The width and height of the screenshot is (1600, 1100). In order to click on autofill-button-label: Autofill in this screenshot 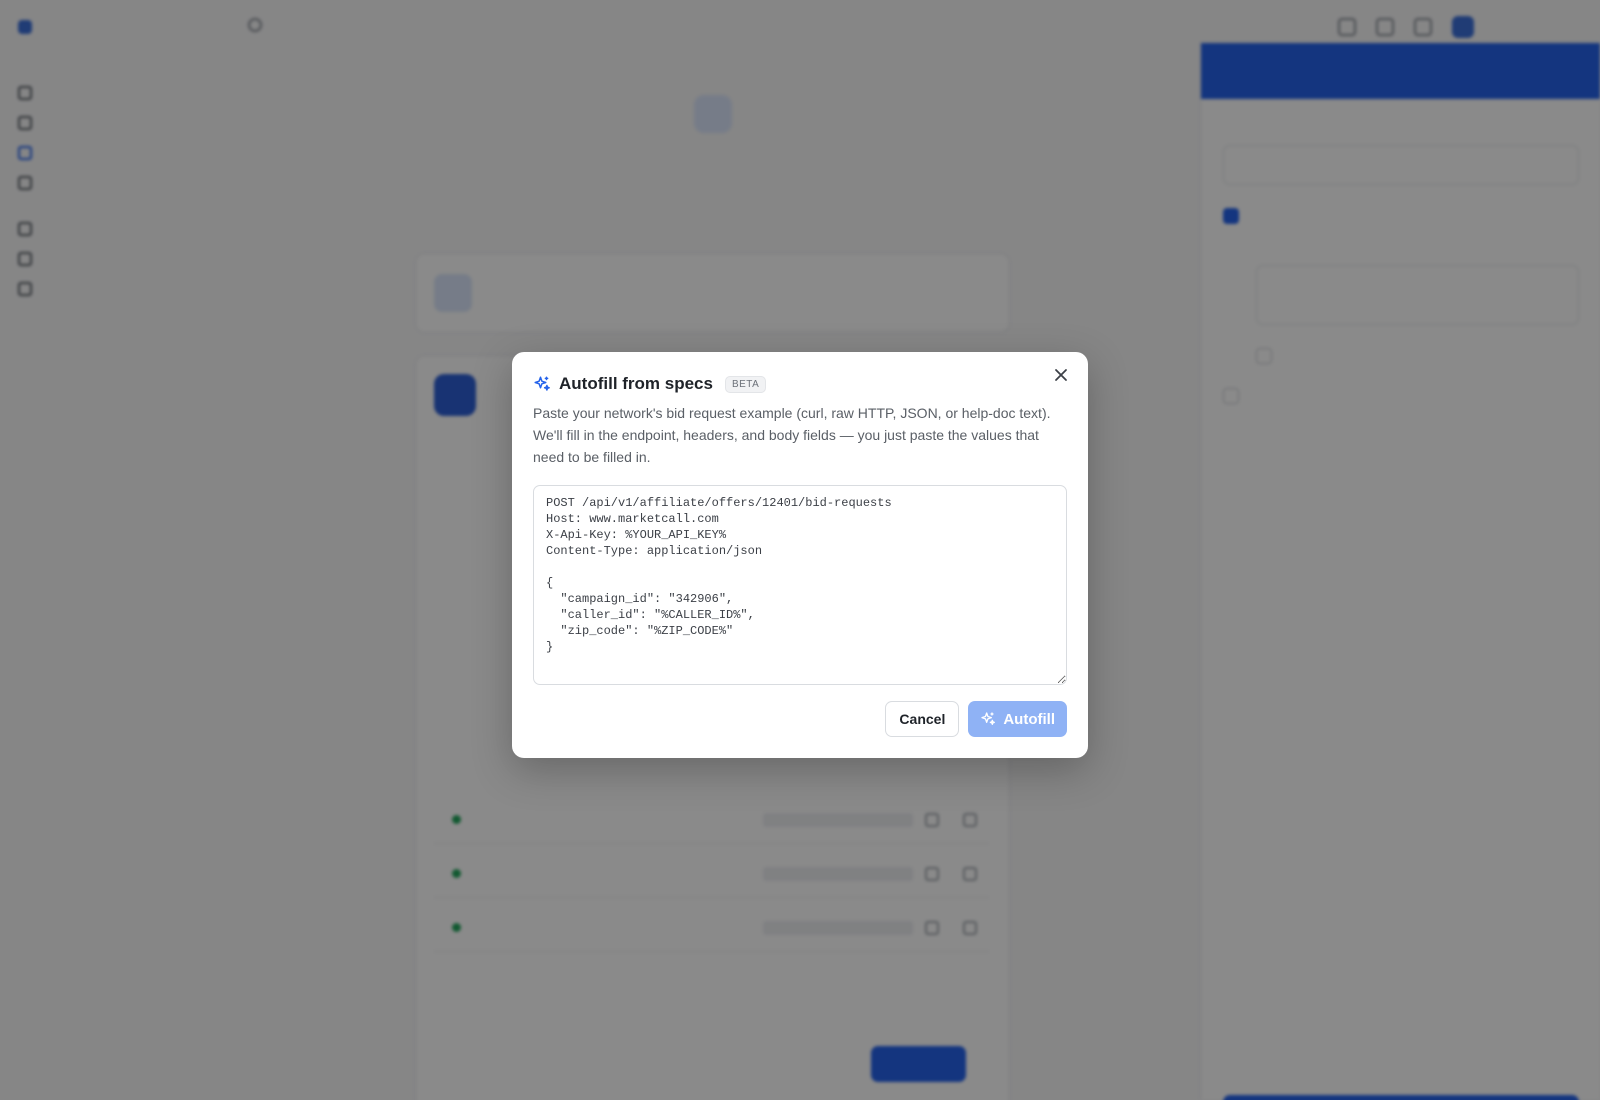, I will do `click(1029, 719)`.